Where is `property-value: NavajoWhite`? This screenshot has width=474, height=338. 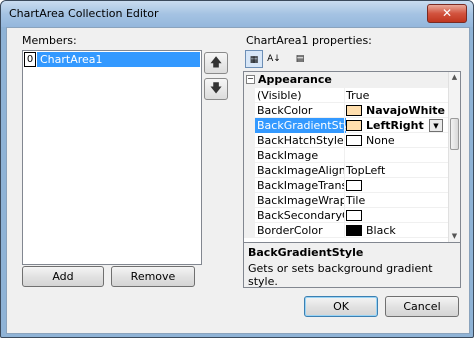
property-value: NavajoWhite is located at coordinates (405, 110).